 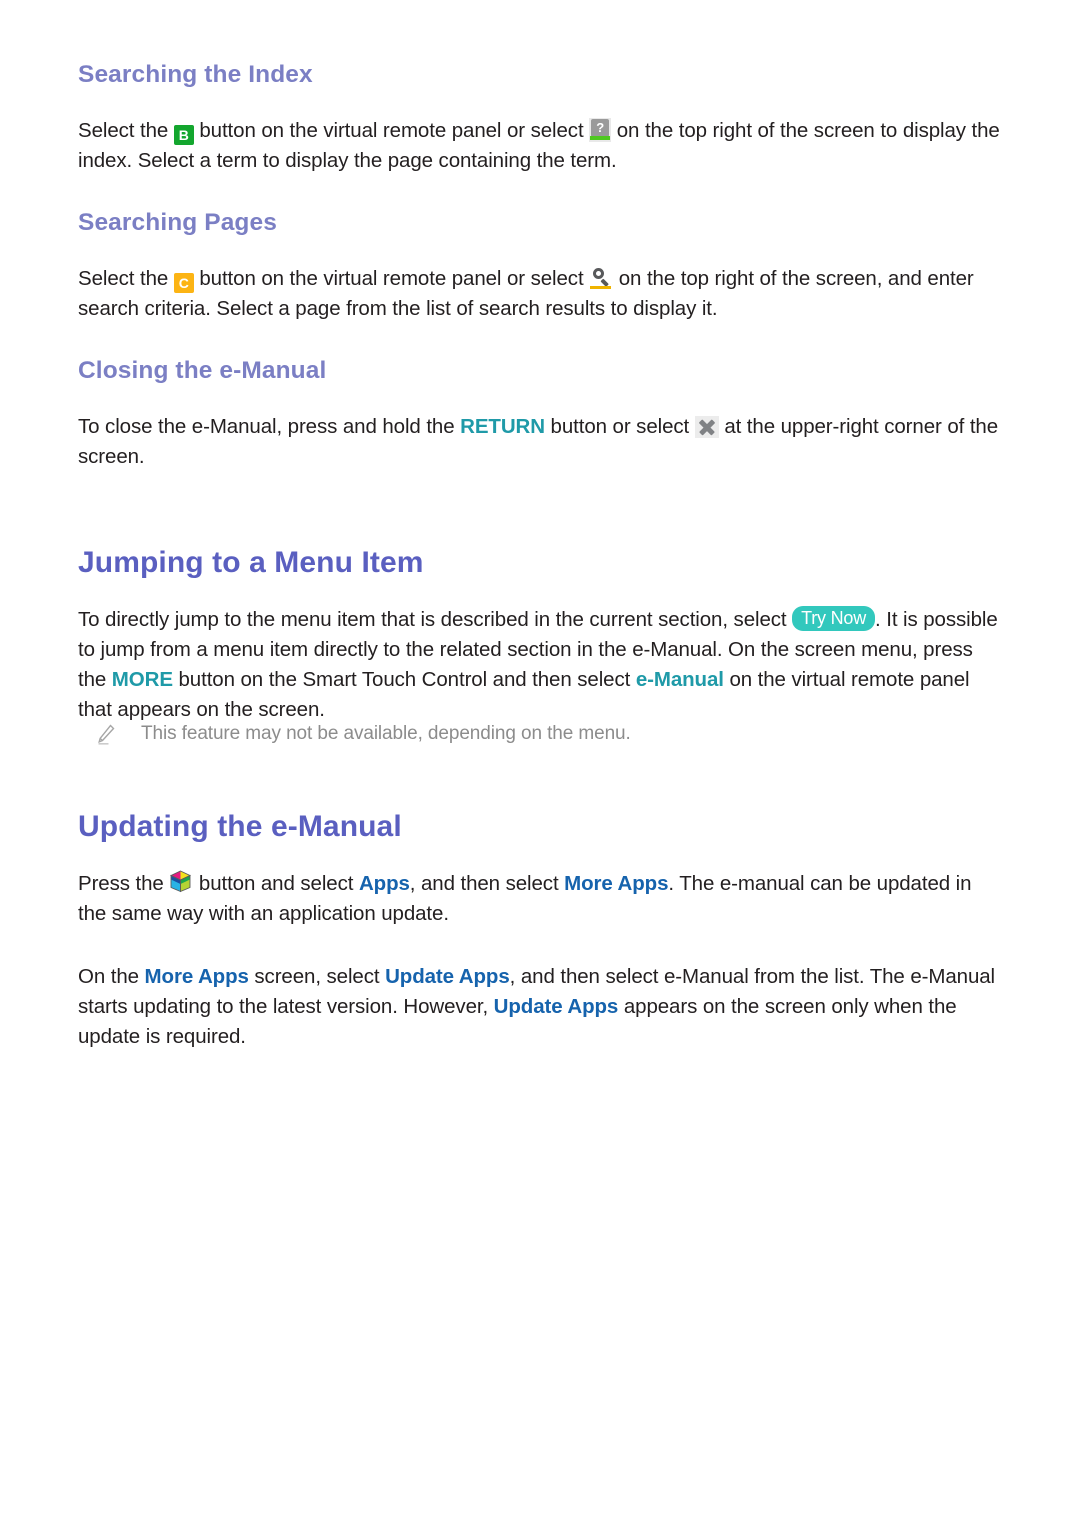 What do you see at coordinates (706, 426) in the screenshot?
I see `close-x-icon` at bounding box center [706, 426].